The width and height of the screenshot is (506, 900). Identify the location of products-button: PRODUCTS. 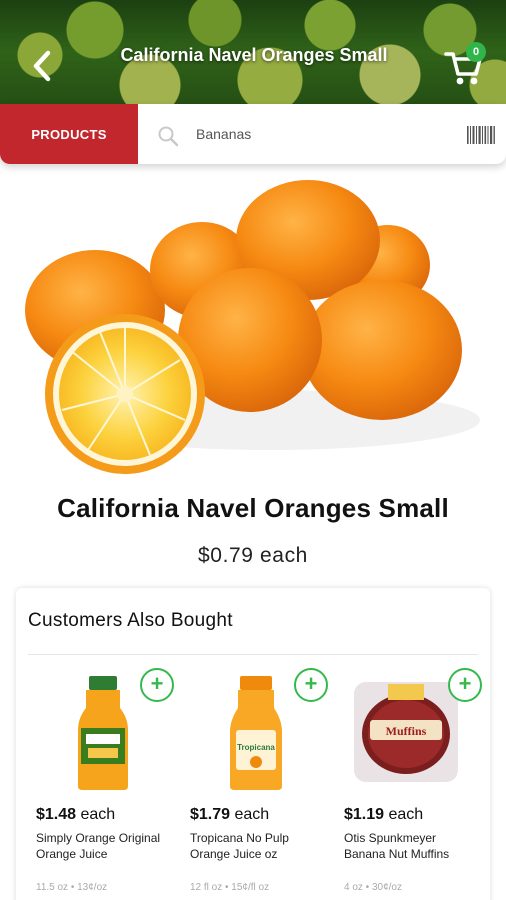
(69, 134).